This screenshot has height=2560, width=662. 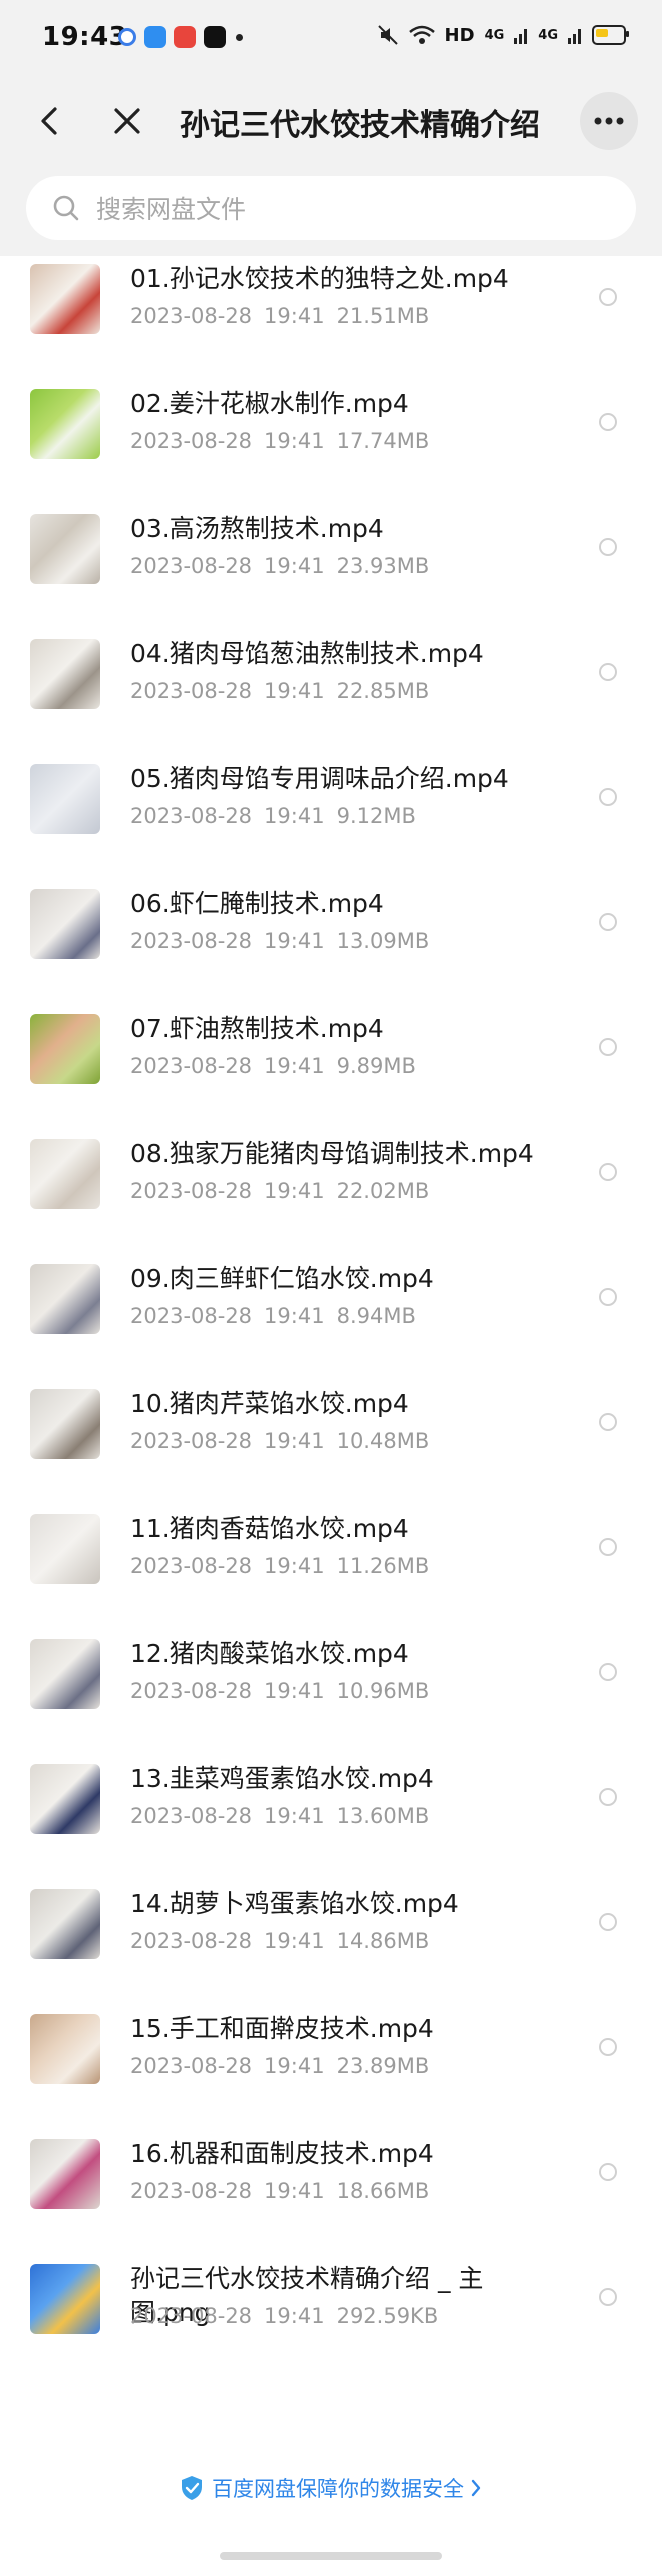 I want to click on file-name: 01.孙记水饺技术的独特之处.mp4, so click(x=319, y=278).